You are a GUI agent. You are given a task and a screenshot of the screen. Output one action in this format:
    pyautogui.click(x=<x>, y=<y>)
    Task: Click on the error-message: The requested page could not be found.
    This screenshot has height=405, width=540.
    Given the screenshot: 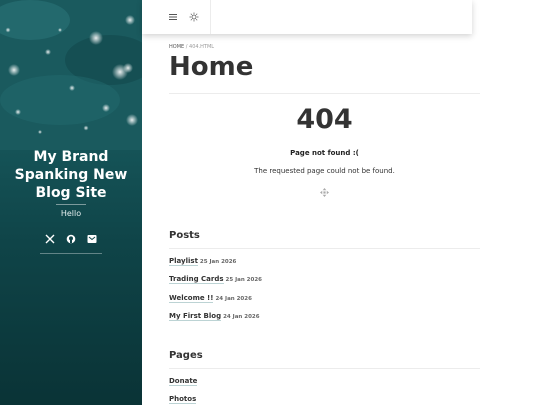 What is the action you would take?
    pyautogui.click(x=324, y=171)
    